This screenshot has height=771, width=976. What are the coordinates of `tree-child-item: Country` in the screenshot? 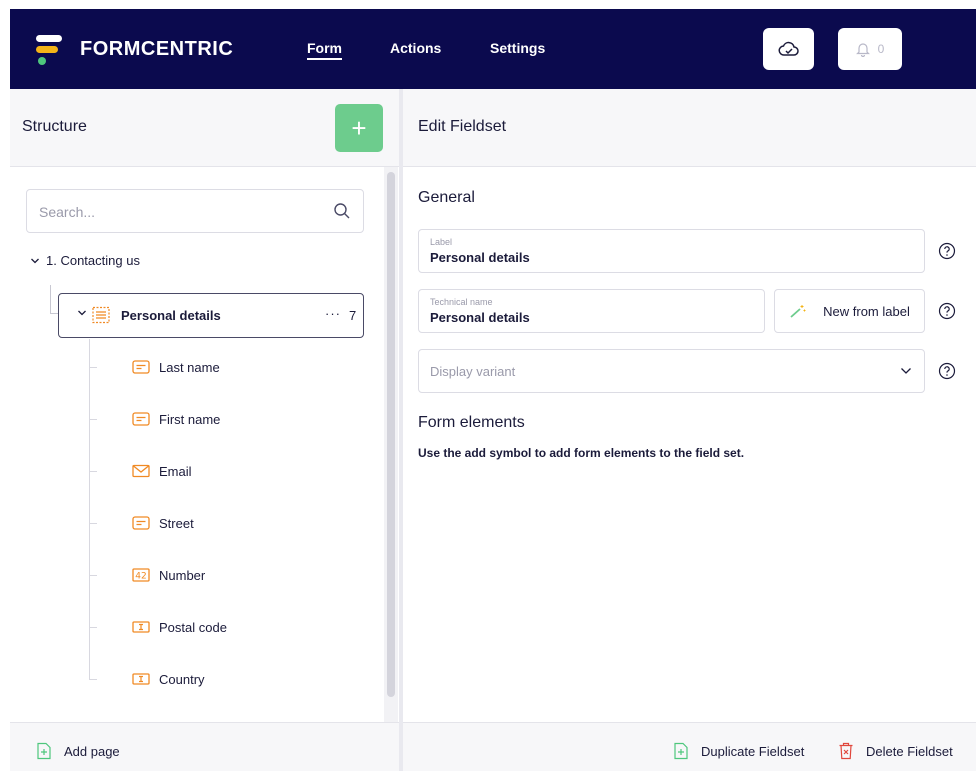 It's located at (147, 679).